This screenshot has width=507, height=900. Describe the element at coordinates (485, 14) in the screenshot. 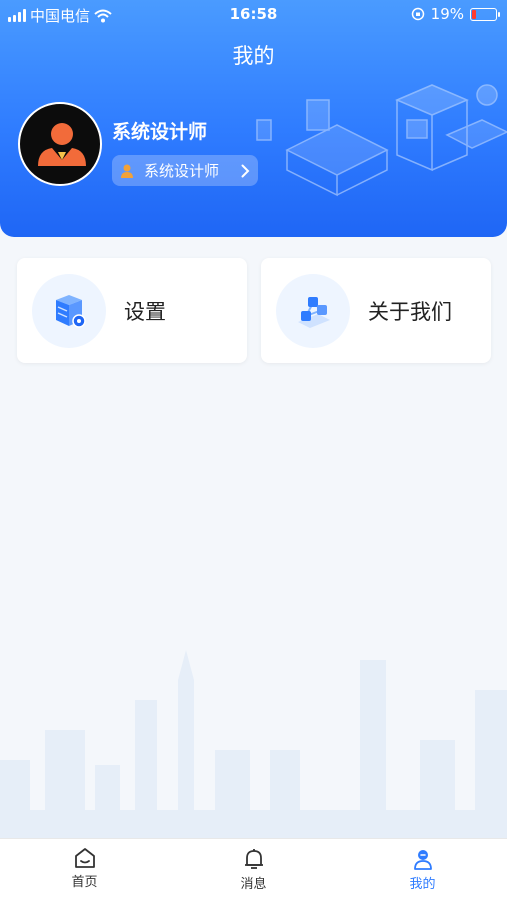

I see `battery-icon` at that location.